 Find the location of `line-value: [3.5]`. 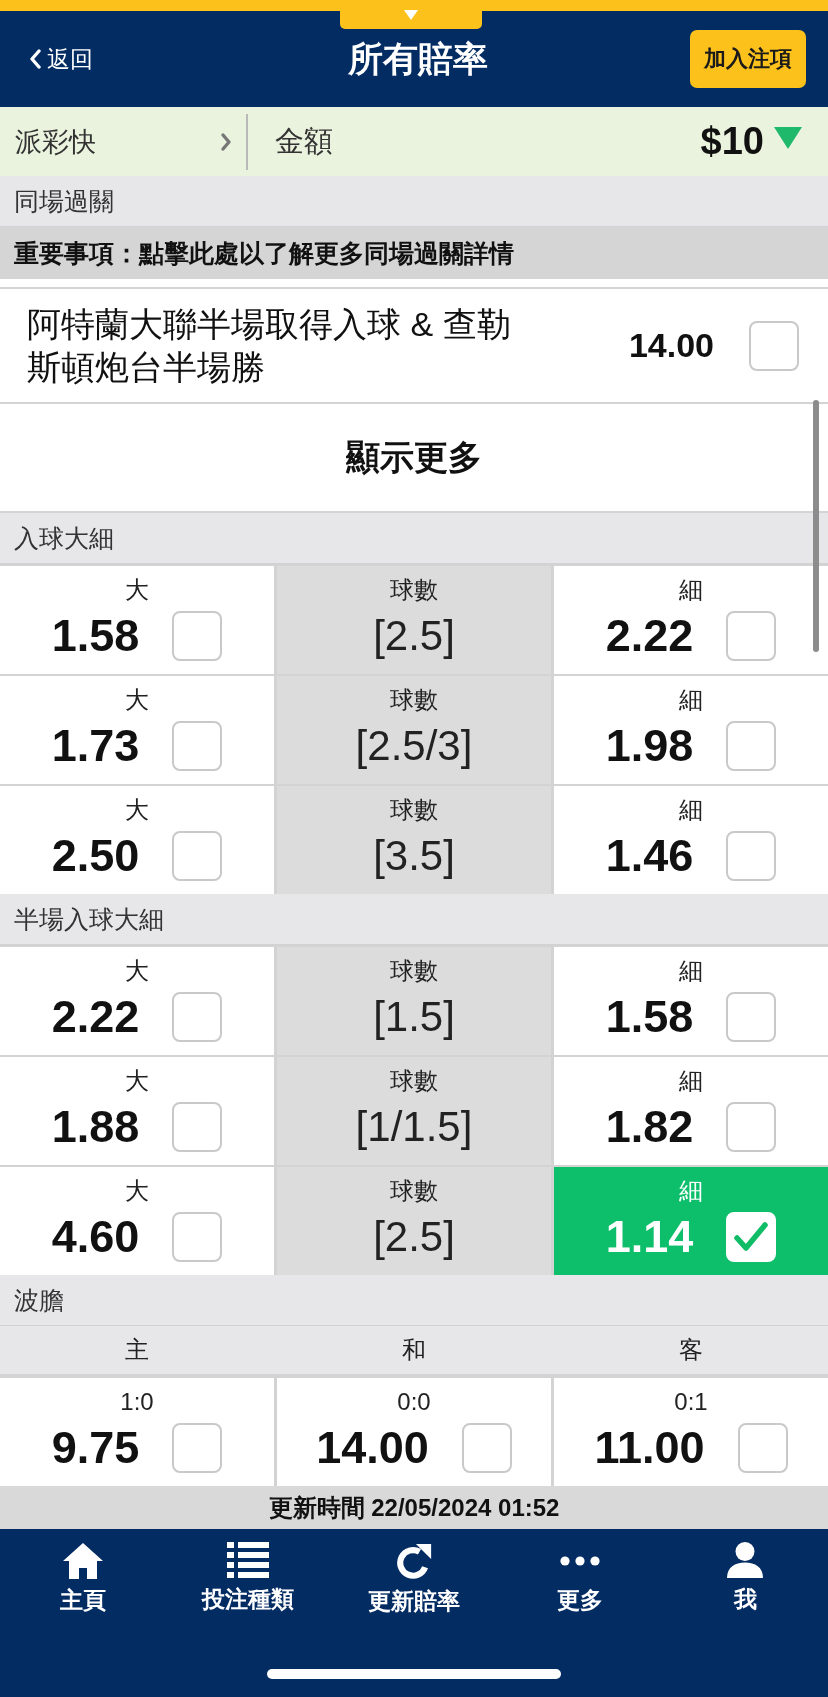

line-value: [3.5] is located at coordinates (414, 856).